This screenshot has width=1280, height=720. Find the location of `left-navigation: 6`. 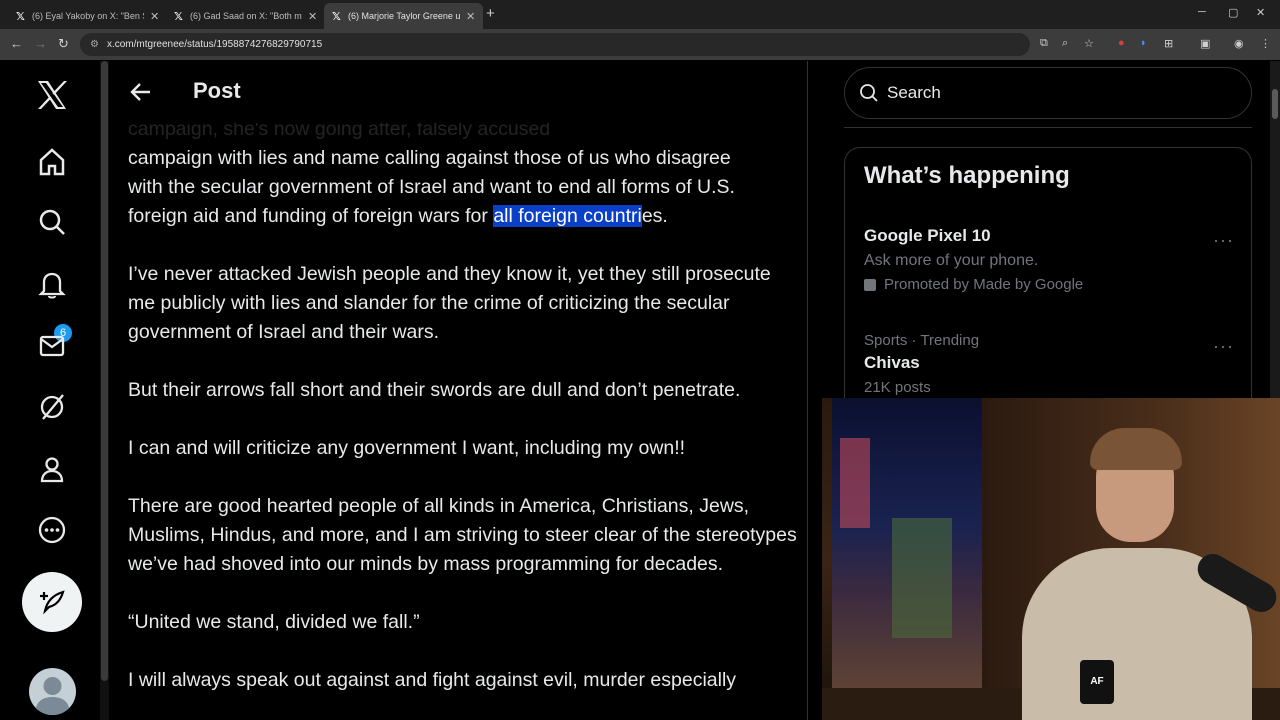

left-navigation: 6 is located at coordinates (50, 390).